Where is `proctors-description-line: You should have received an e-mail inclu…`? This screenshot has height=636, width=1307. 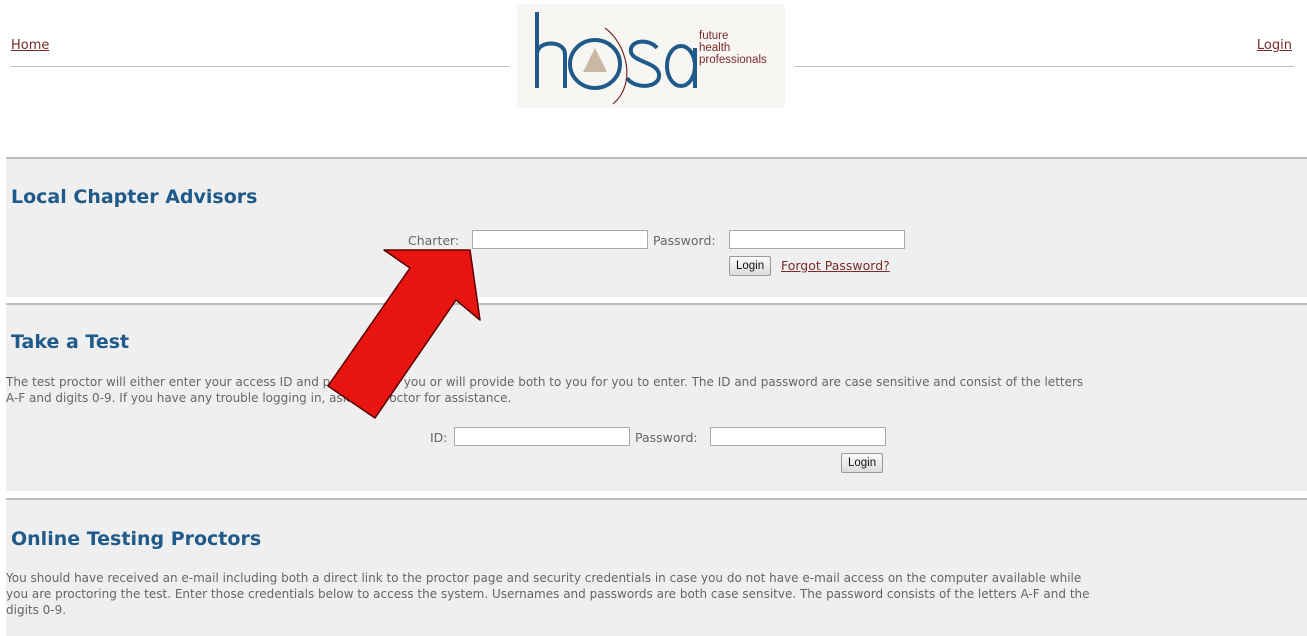 proctors-description-line: You should have received an e-mail inclu… is located at coordinates (544, 578).